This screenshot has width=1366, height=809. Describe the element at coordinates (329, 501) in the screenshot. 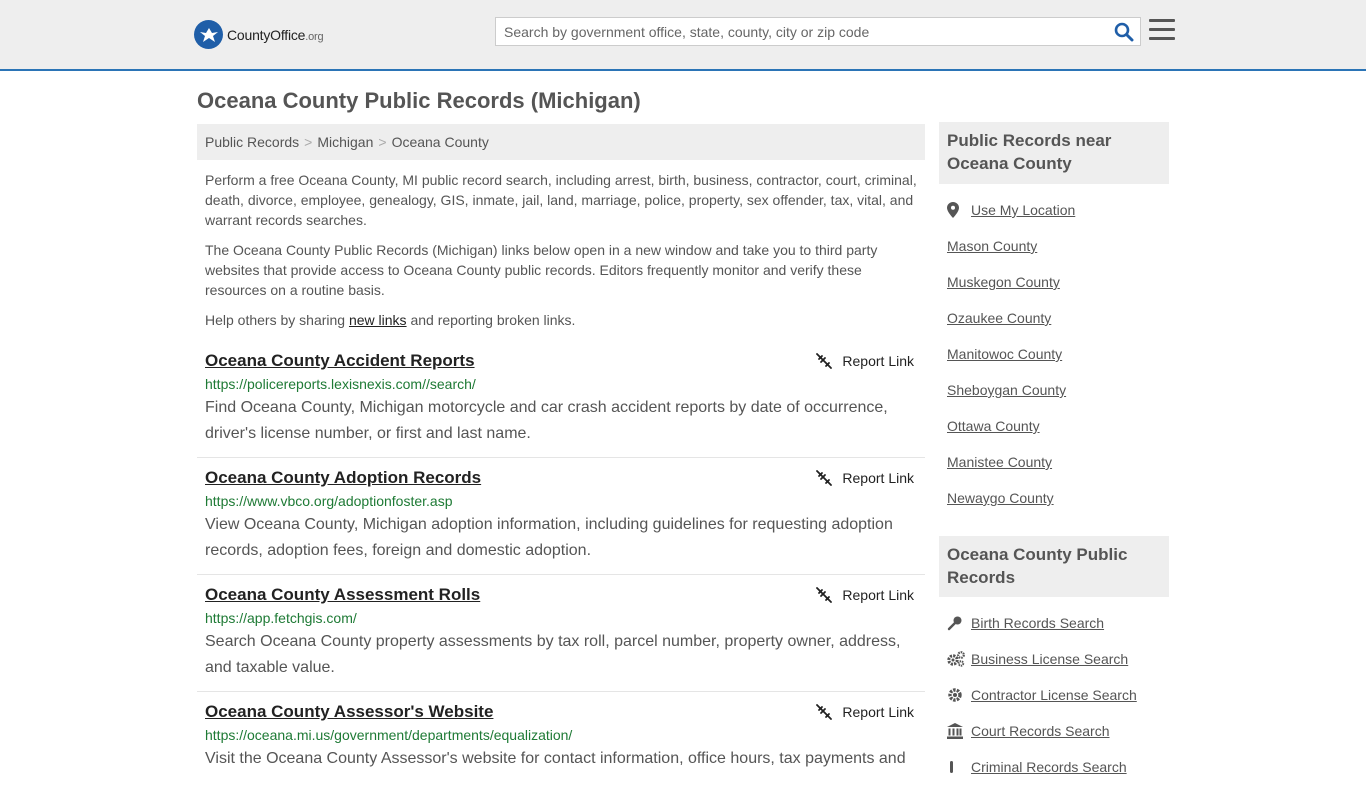

I see `record-url: https://www.vbco.org/adoptionfoster.asp` at that location.